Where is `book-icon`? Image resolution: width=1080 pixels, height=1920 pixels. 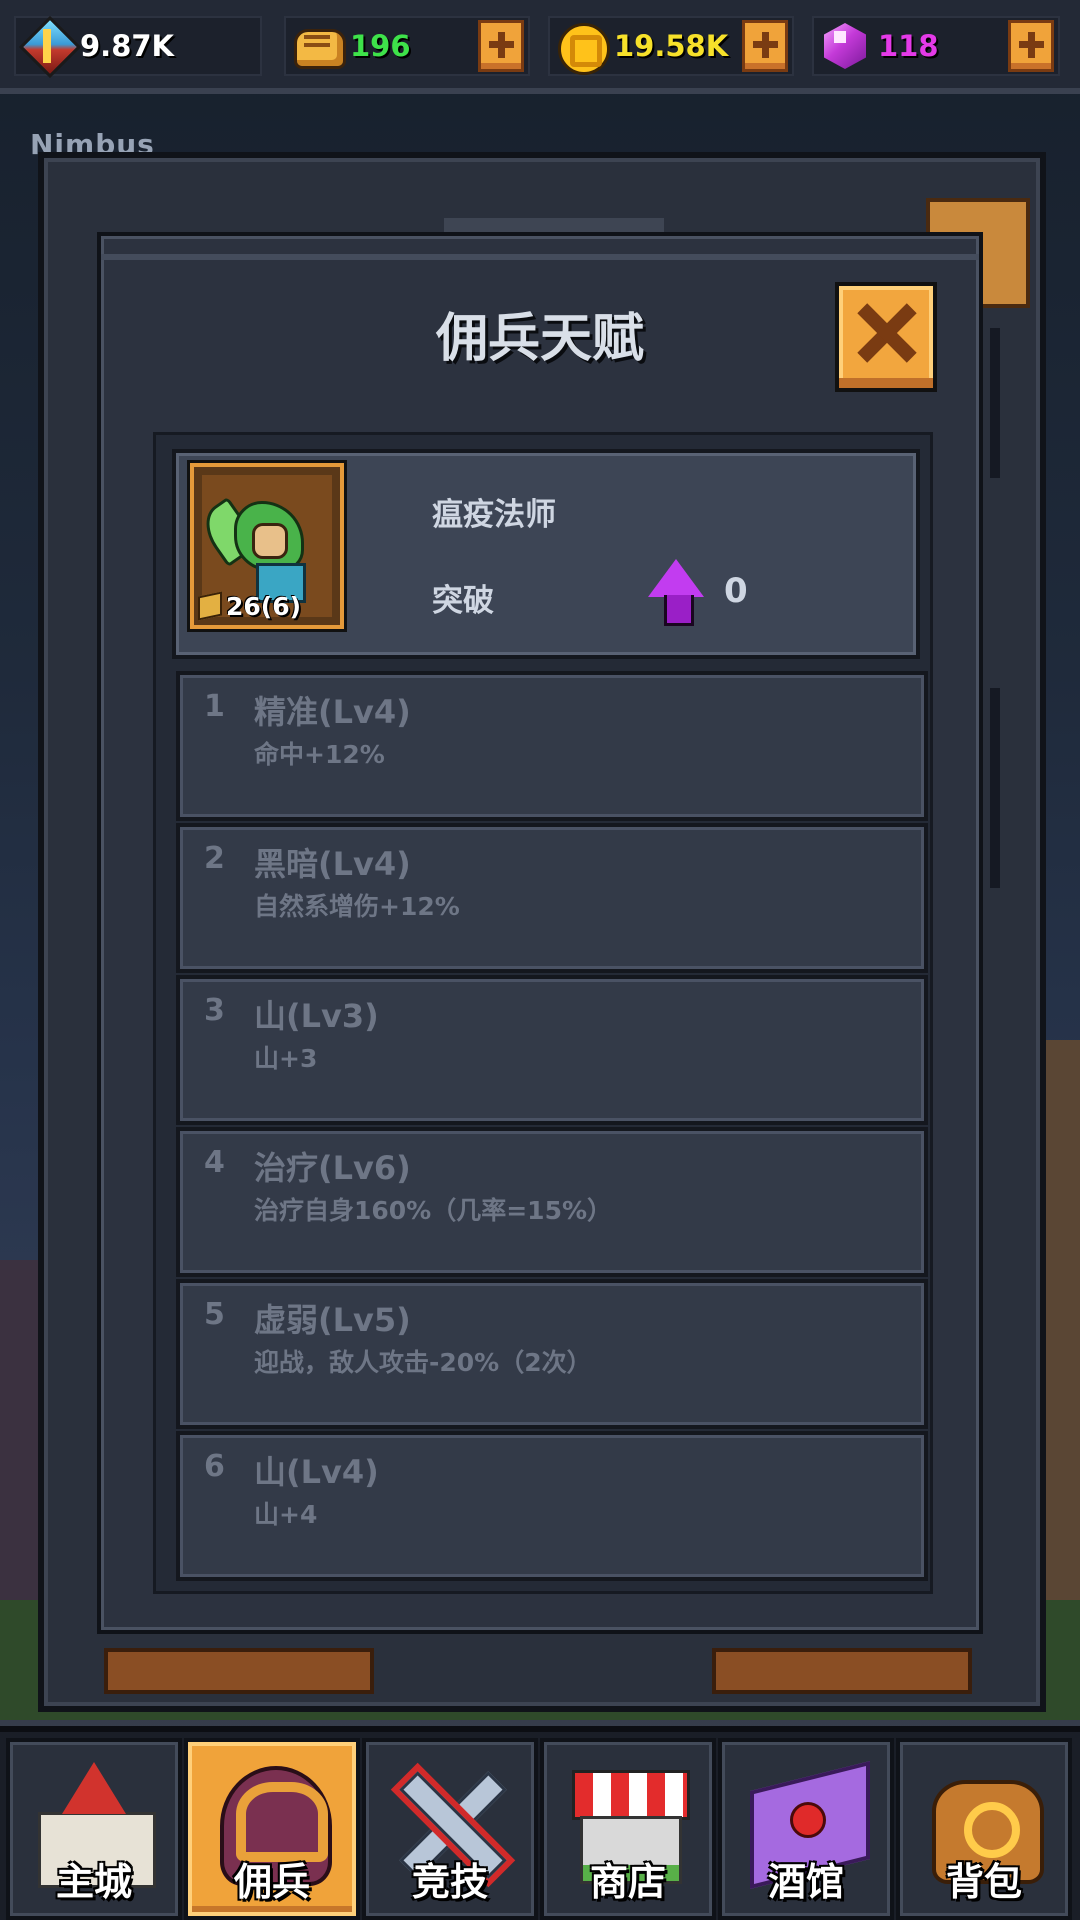
book-icon is located at coordinates (210, 606).